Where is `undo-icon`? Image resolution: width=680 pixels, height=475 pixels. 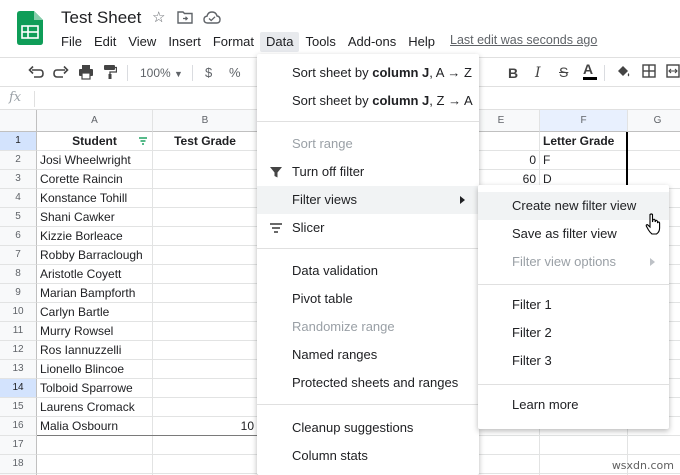 undo-icon is located at coordinates (36, 72).